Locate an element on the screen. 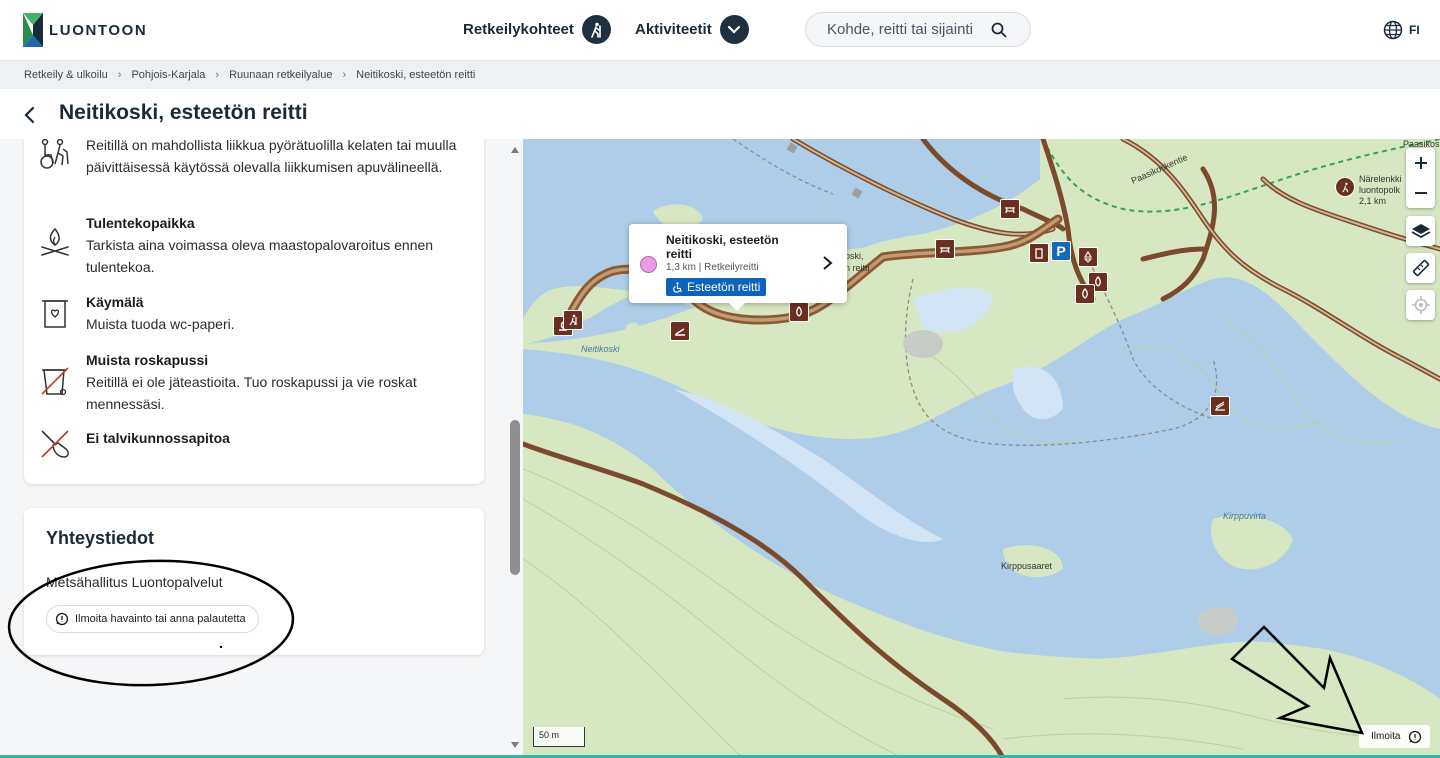  layers-icon is located at coordinates (1420, 231).